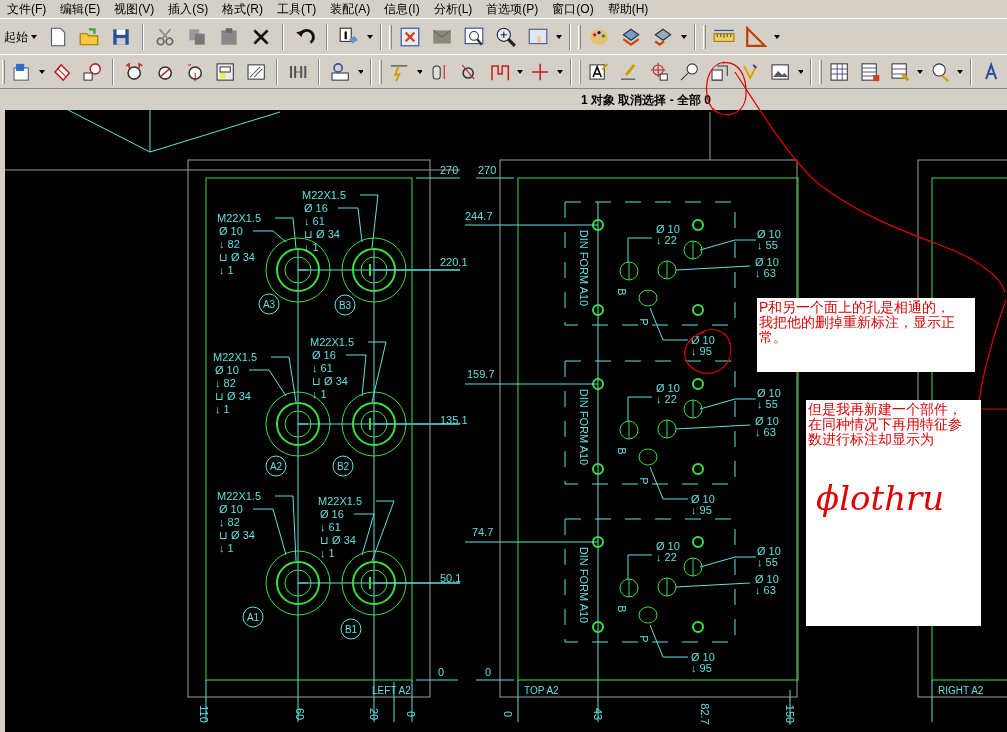 The image size is (1007, 732). Describe the element at coordinates (410, 36) in the screenshot. I see `fit-view-icon` at that location.